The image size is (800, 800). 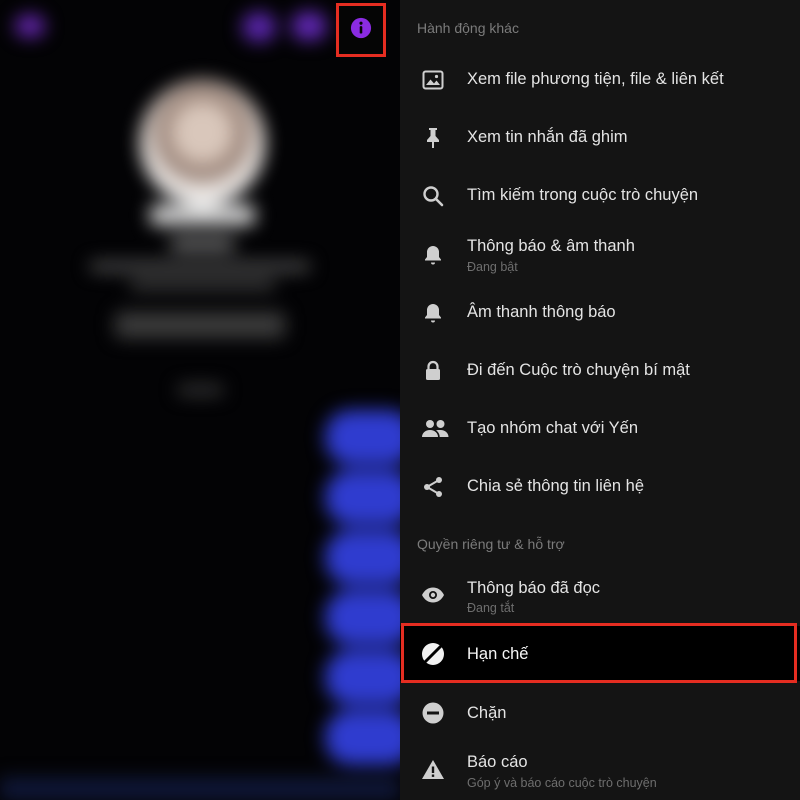 What do you see at coordinates (600, 256) in the screenshot?
I see `notifications-sounds-item: Thông báo & âm thanh Đang bật` at bounding box center [600, 256].